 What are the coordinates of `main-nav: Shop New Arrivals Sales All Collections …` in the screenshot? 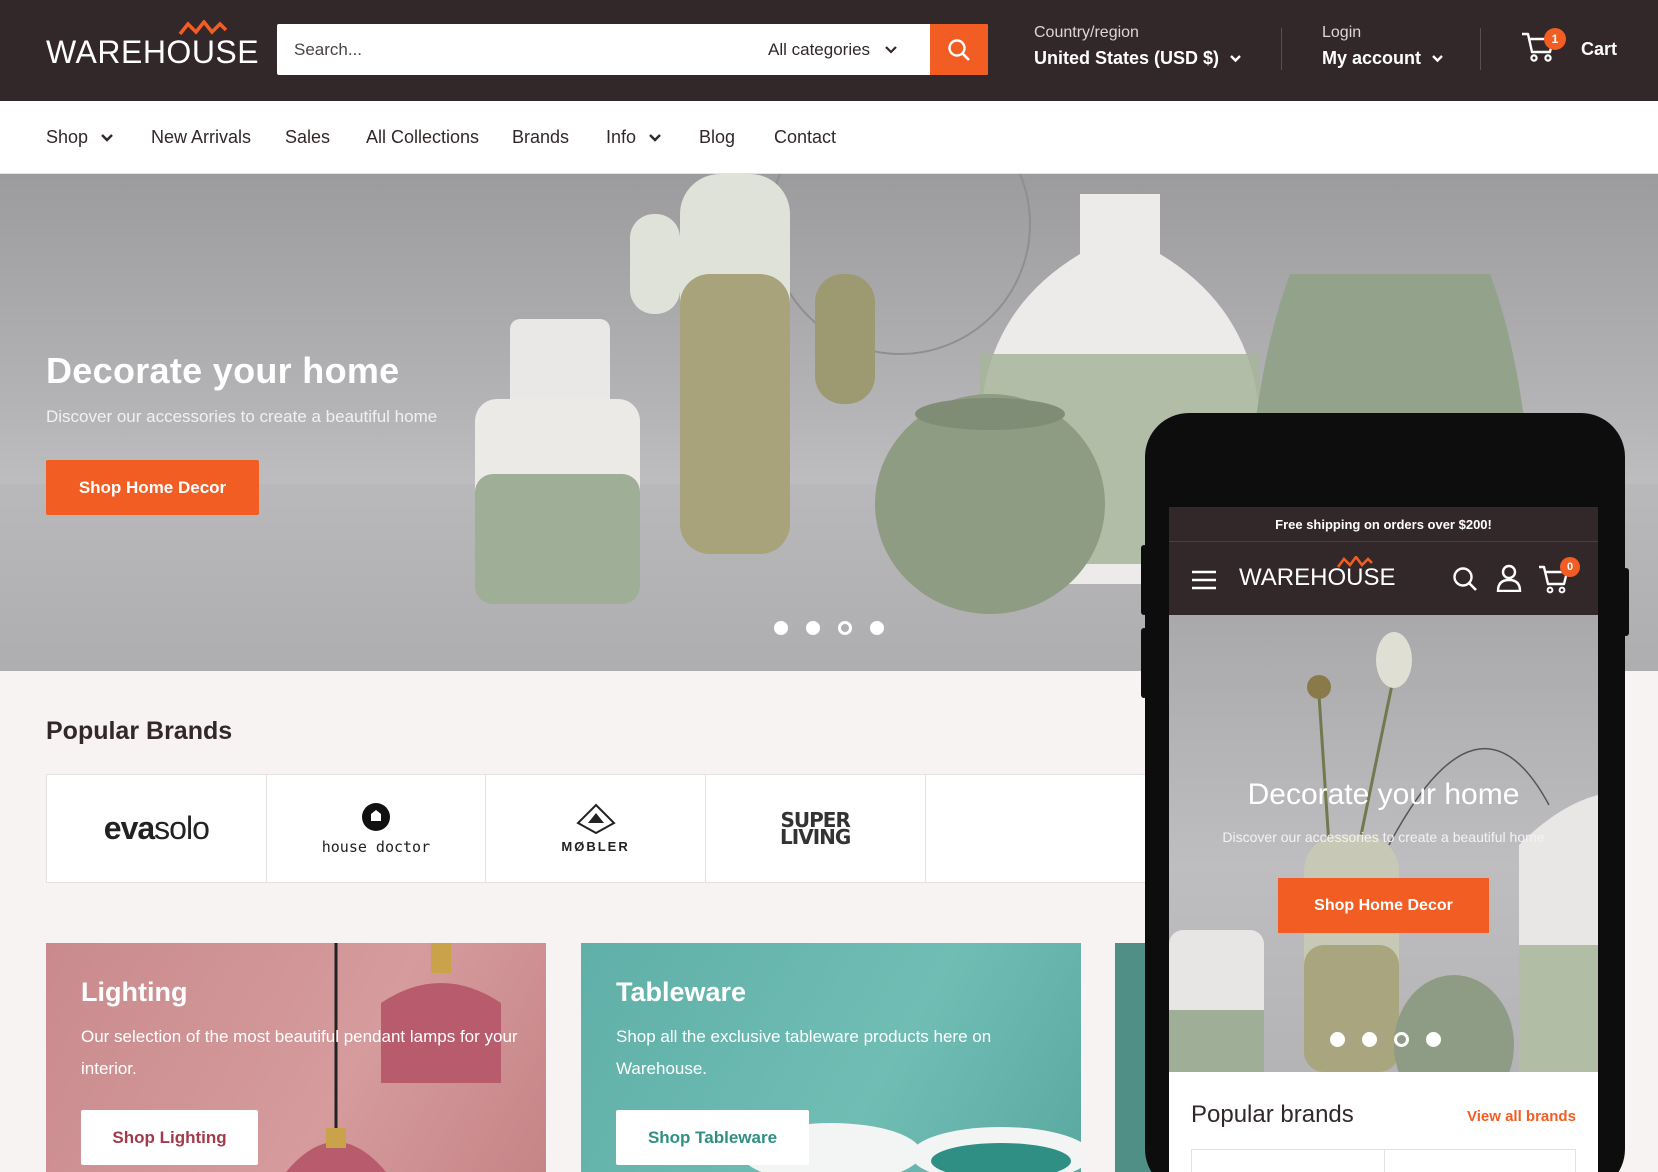 It's located at (829, 137).